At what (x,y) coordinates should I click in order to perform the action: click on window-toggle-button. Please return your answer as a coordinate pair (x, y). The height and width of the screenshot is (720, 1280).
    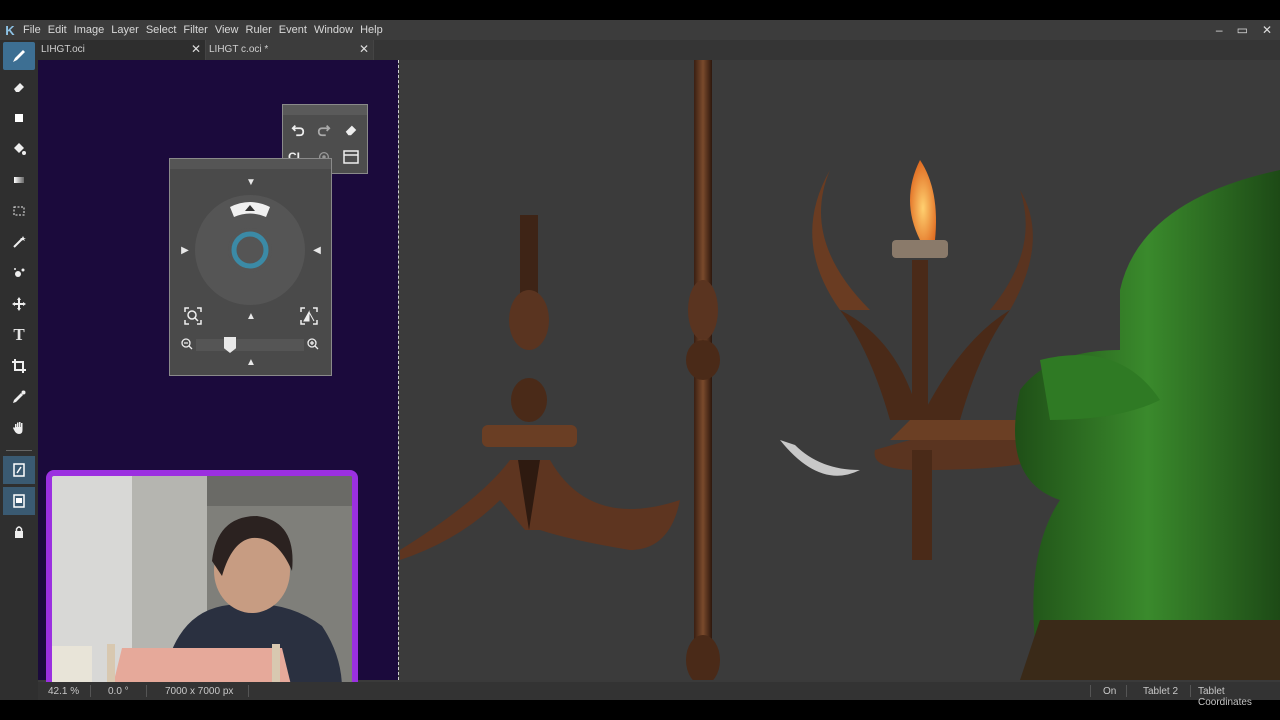
    Looking at the image, I should click on (351, 157).